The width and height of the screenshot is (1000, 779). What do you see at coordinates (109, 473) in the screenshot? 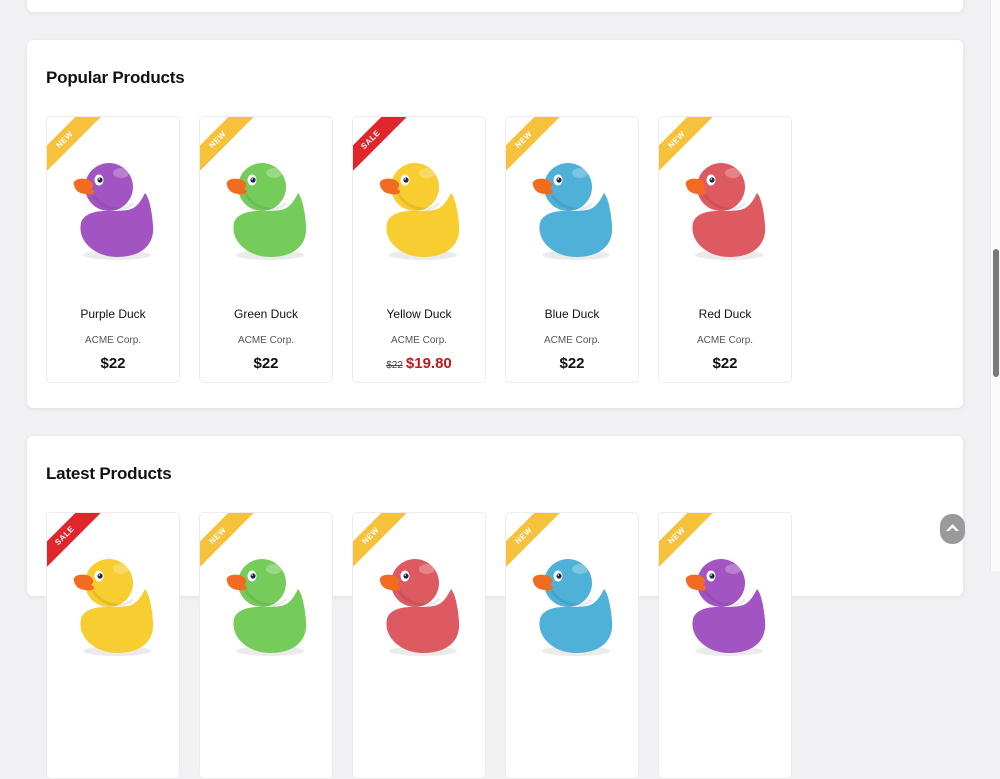
I see `section-title: Latest Products` at bounding box center [109, 473].